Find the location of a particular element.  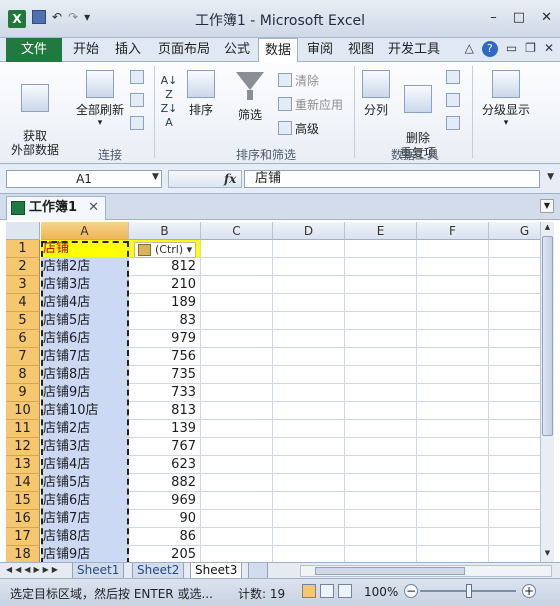

cell-g5 is located at coordinates (514, 321).